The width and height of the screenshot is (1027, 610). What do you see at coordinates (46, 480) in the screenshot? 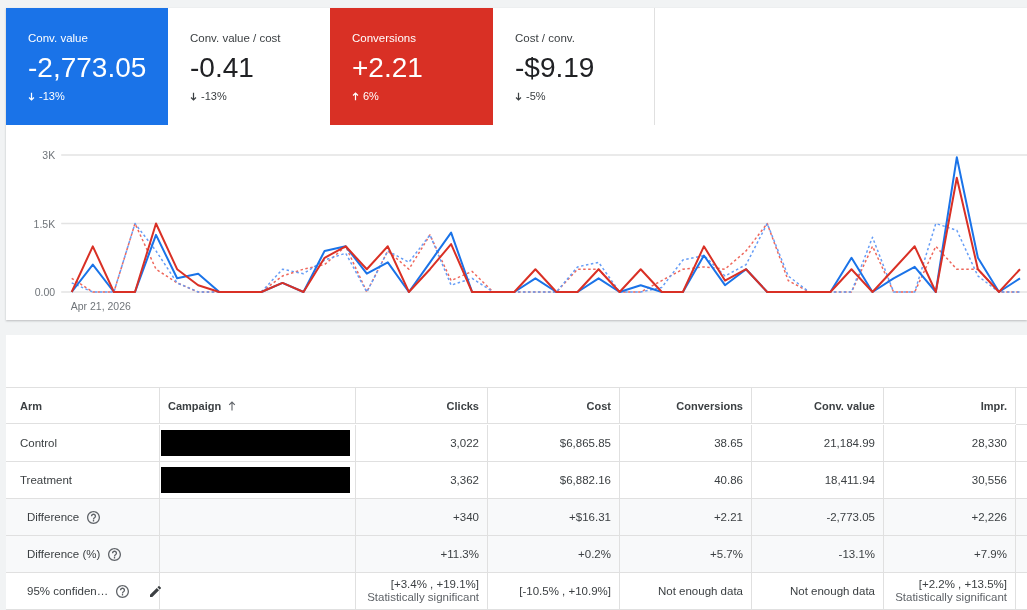
I see `row-label: Treatment` at bounding box center [46, 480].